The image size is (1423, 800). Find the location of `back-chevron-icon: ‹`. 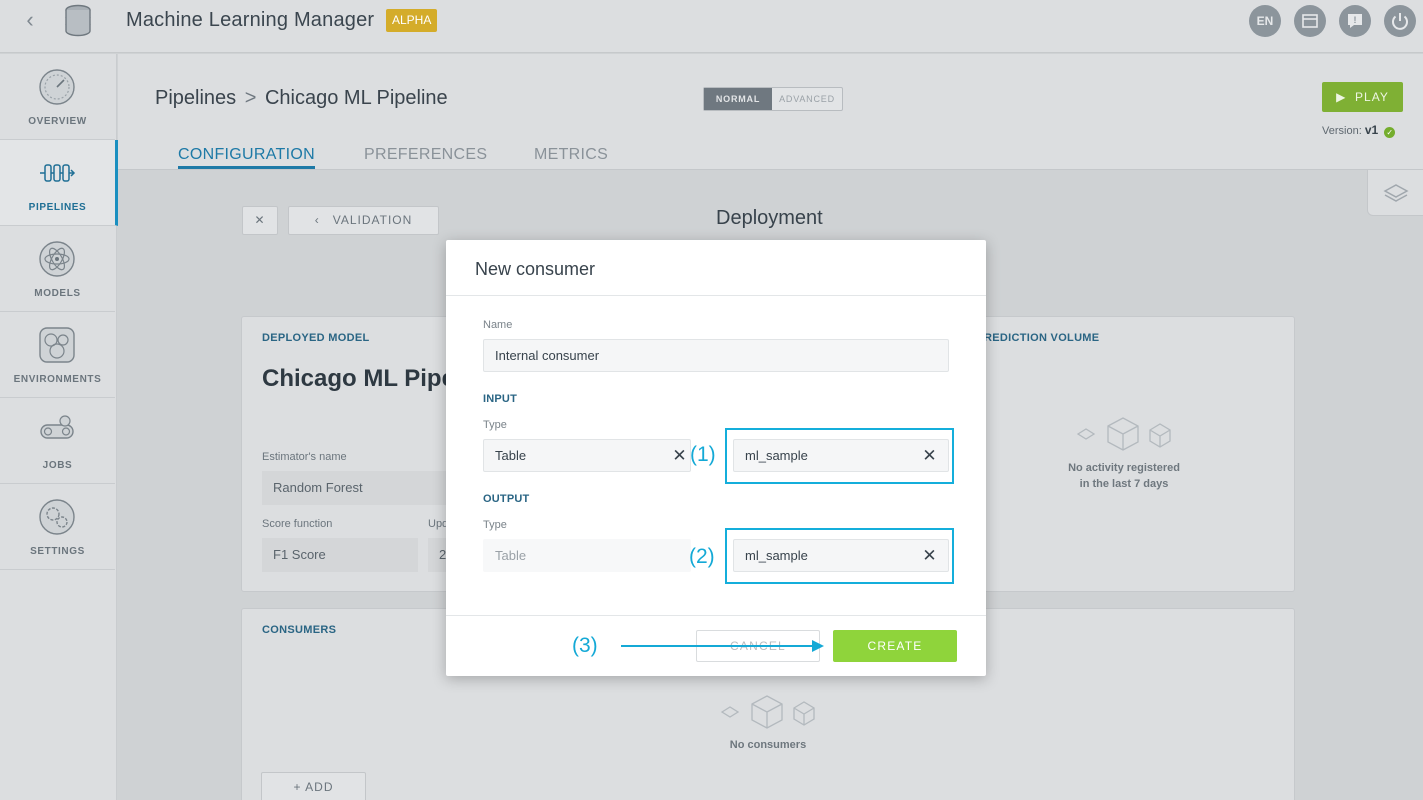

back-chevron-icon: ‹ is located at coordinates (30, 20).